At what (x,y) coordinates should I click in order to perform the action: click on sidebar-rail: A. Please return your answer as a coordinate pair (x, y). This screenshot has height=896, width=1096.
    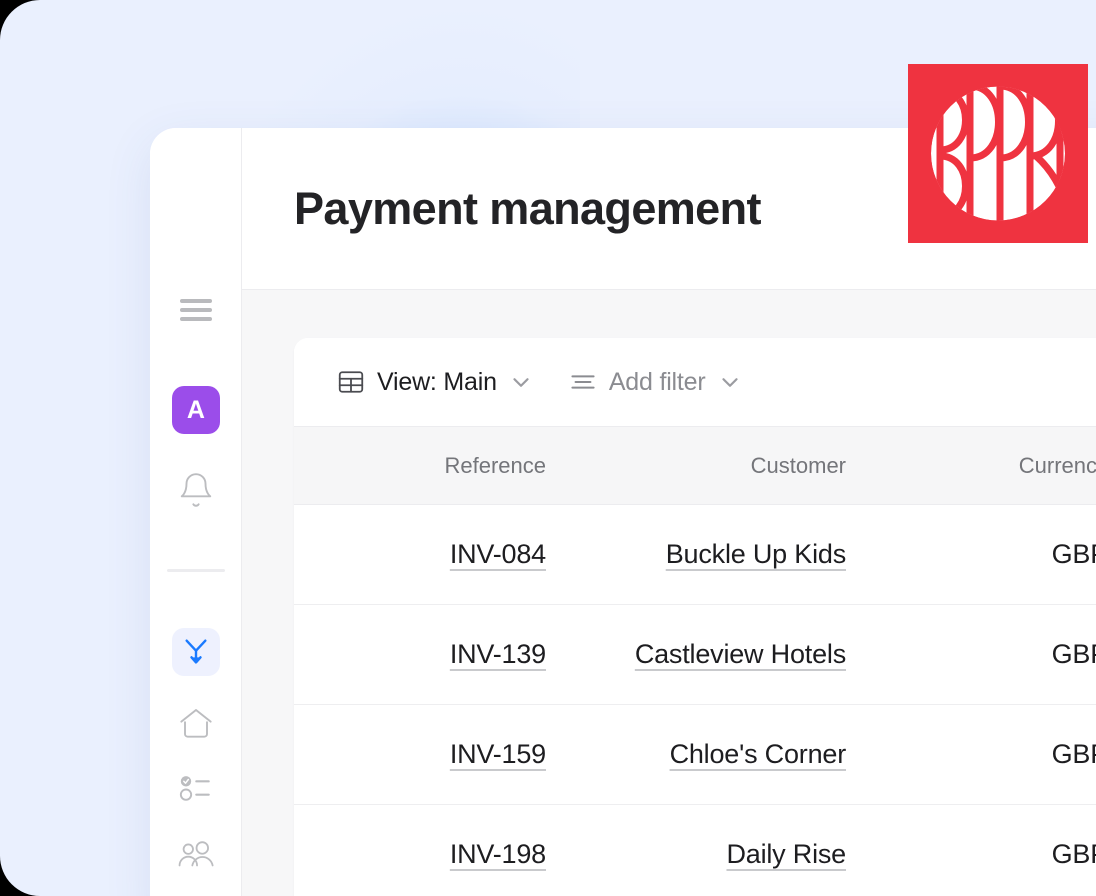
    Looking at the image, I should click on (196, 512).